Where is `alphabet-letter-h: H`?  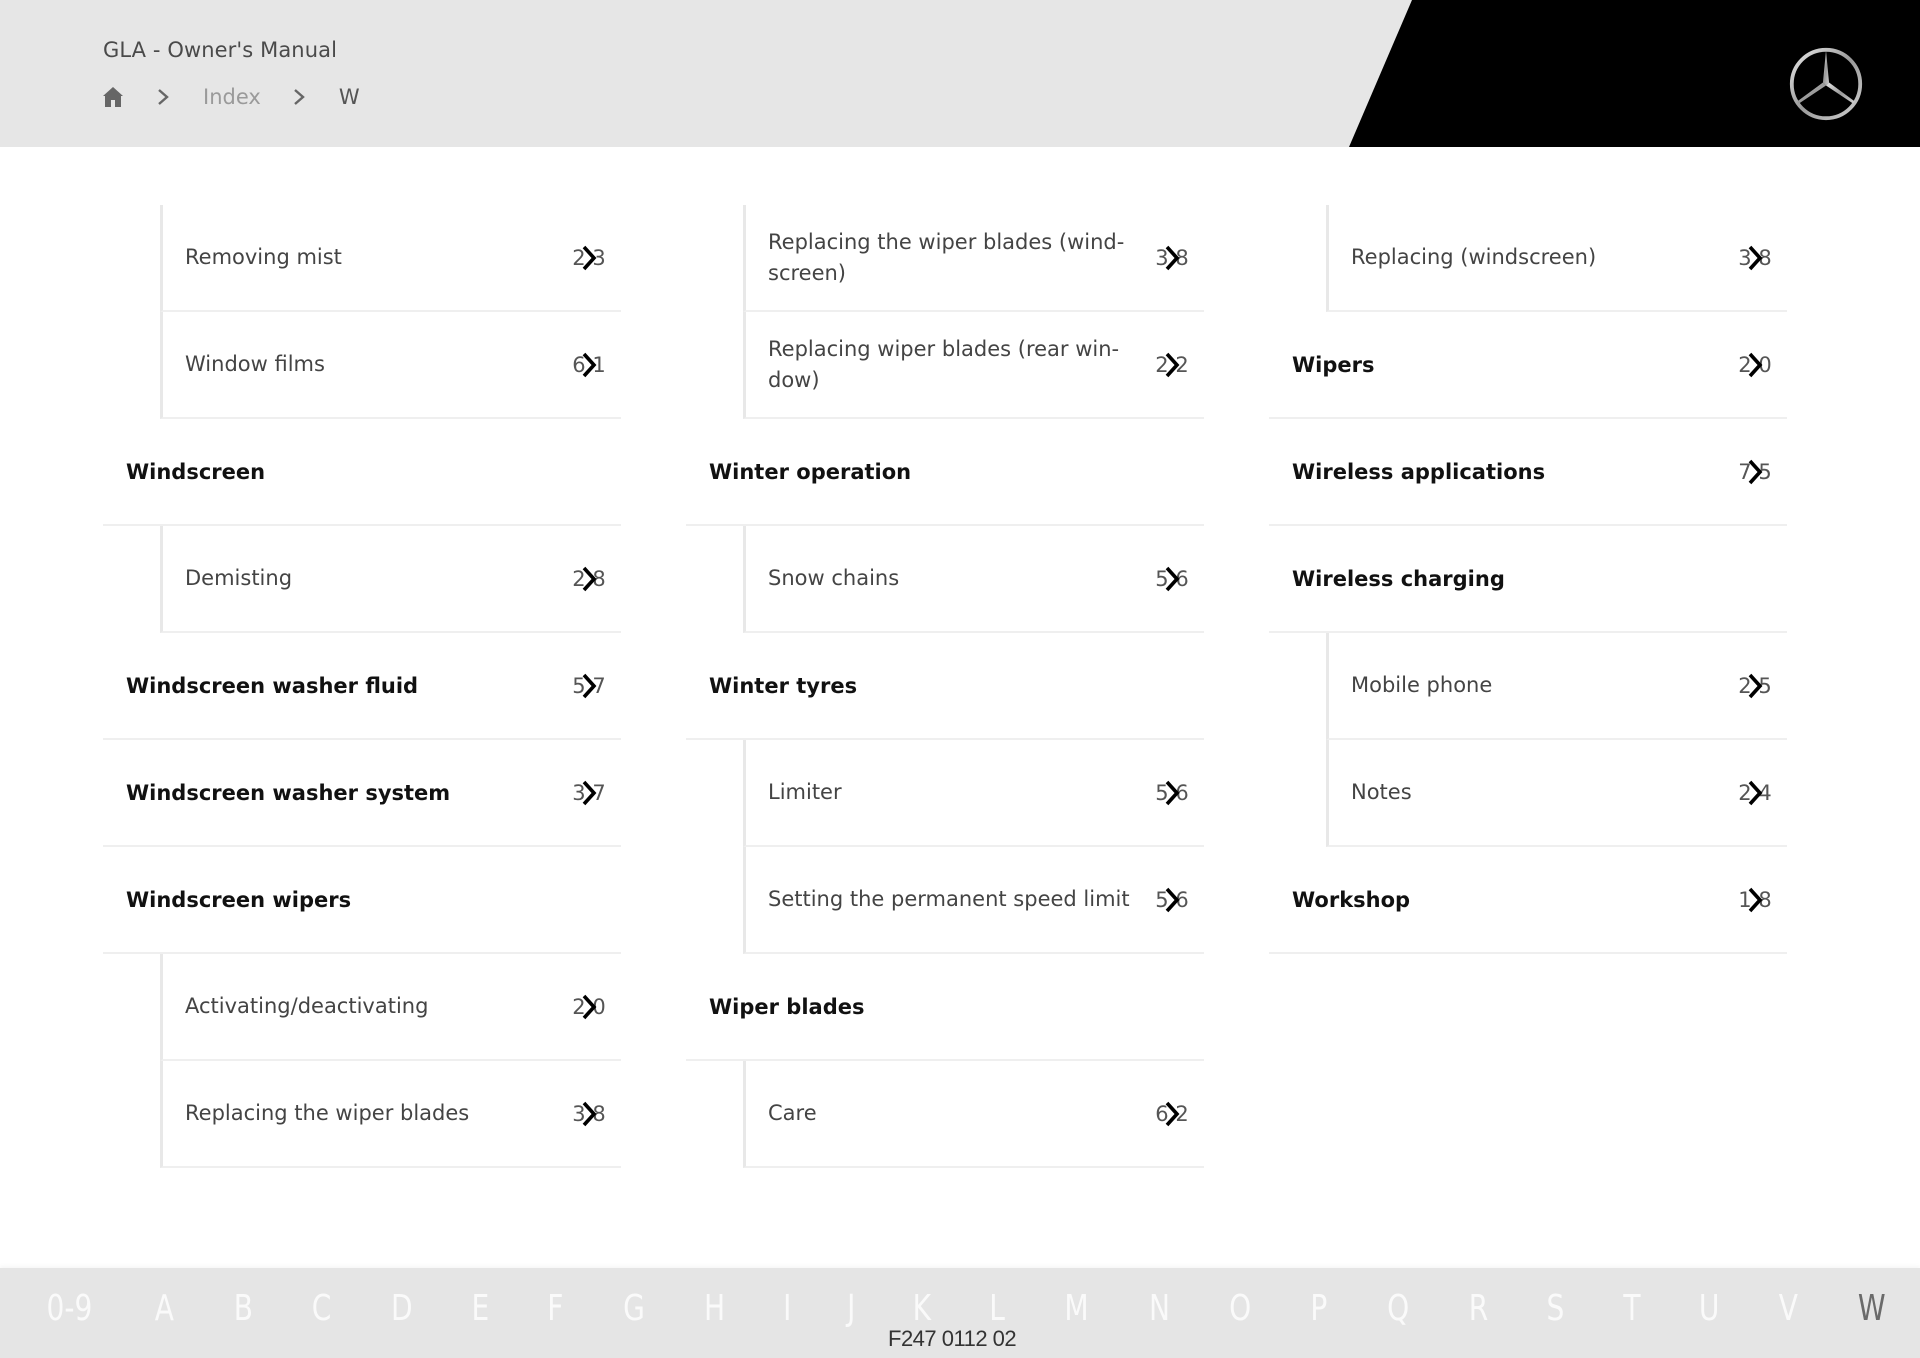
alphabet-letter-h: H is located at coordinates (714, 1308).